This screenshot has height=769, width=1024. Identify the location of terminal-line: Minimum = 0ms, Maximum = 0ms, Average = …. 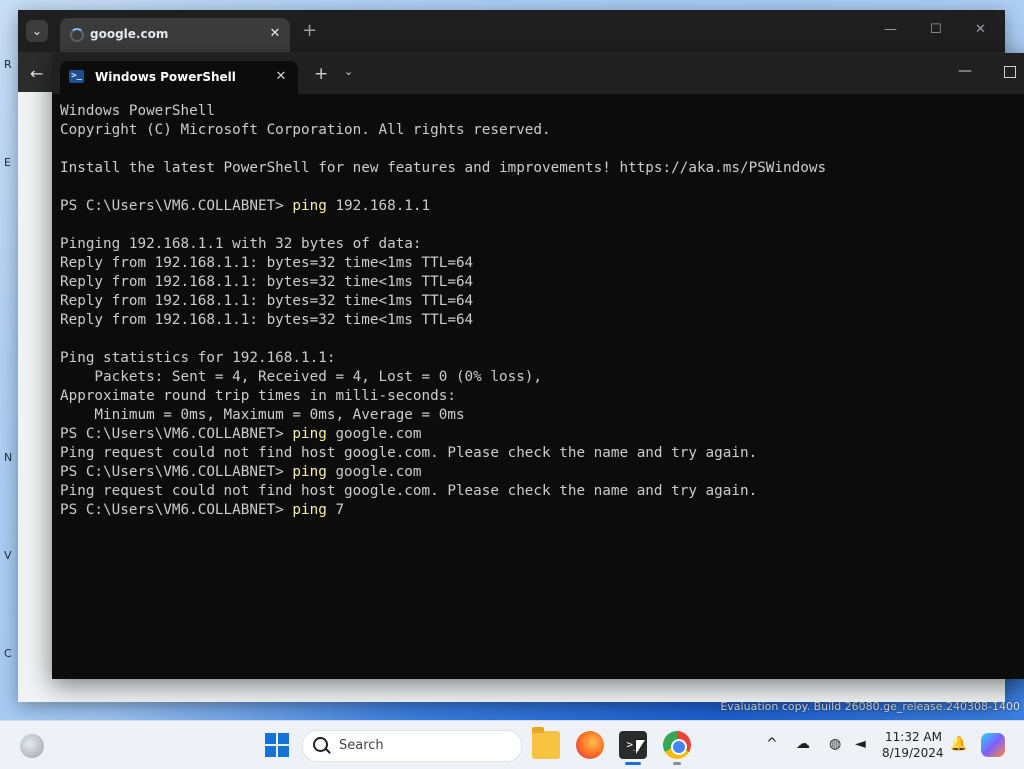
(262, 415).